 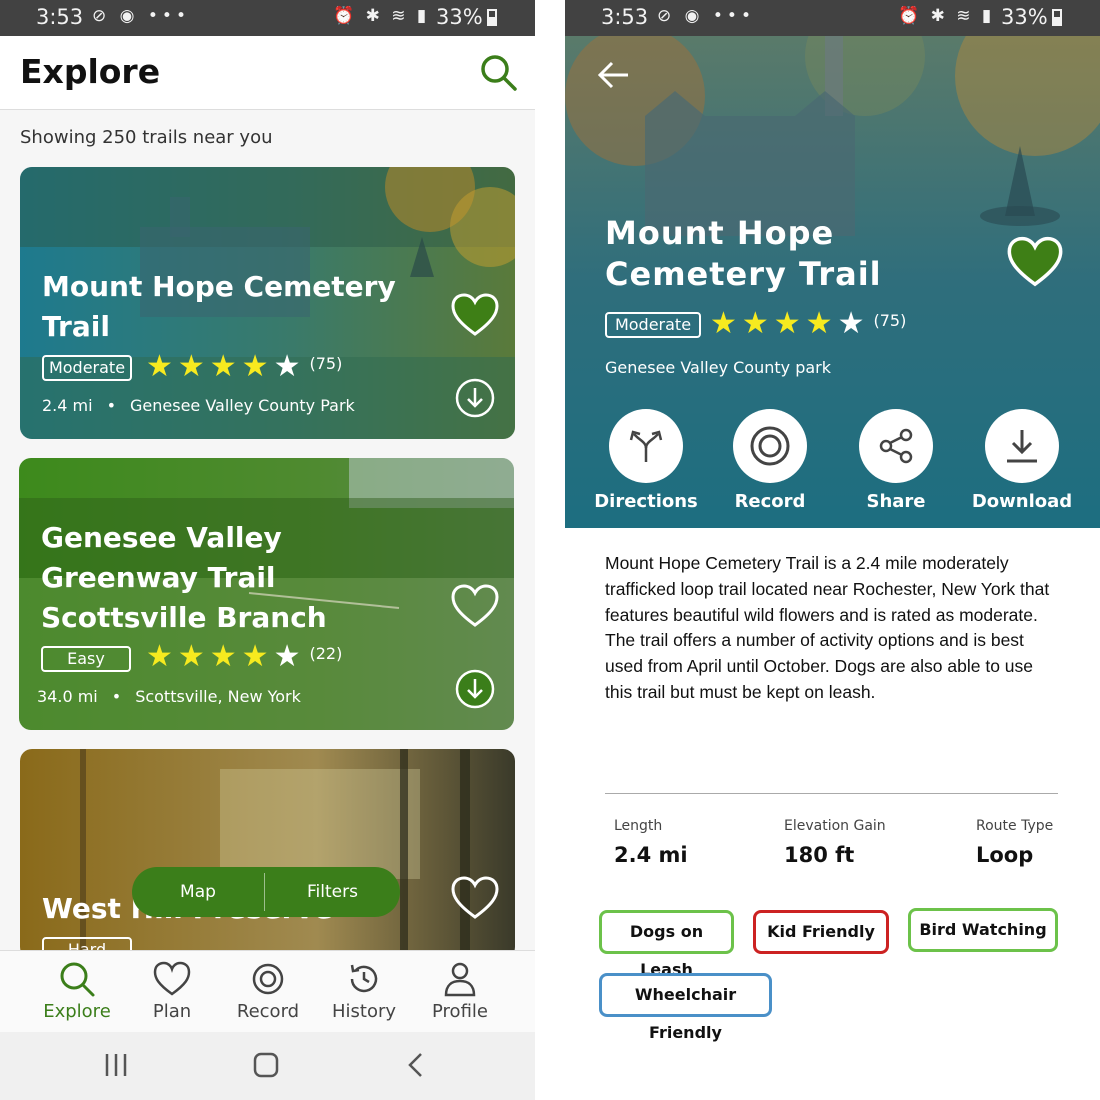 I want to click on difficulty-badge: Easy, so click(x=86, y=659).